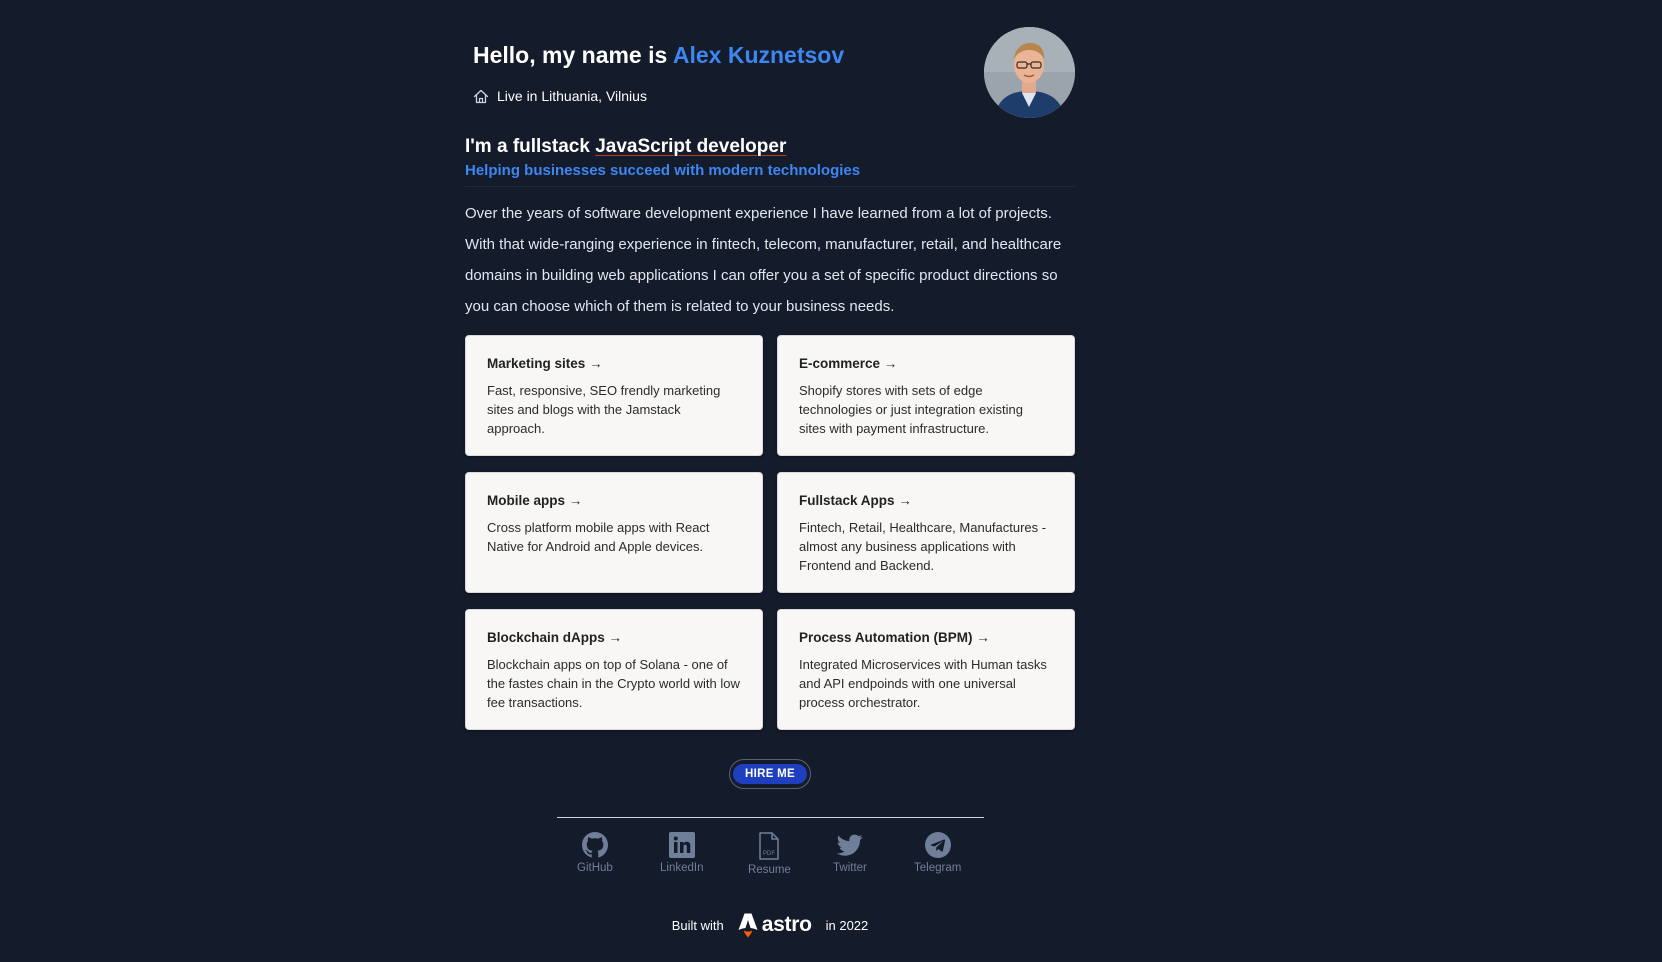 The image size is (1662, 962). Describe the element at coordinates (769, 870) in the screenshot. I see `social-label: Resume` at that location.